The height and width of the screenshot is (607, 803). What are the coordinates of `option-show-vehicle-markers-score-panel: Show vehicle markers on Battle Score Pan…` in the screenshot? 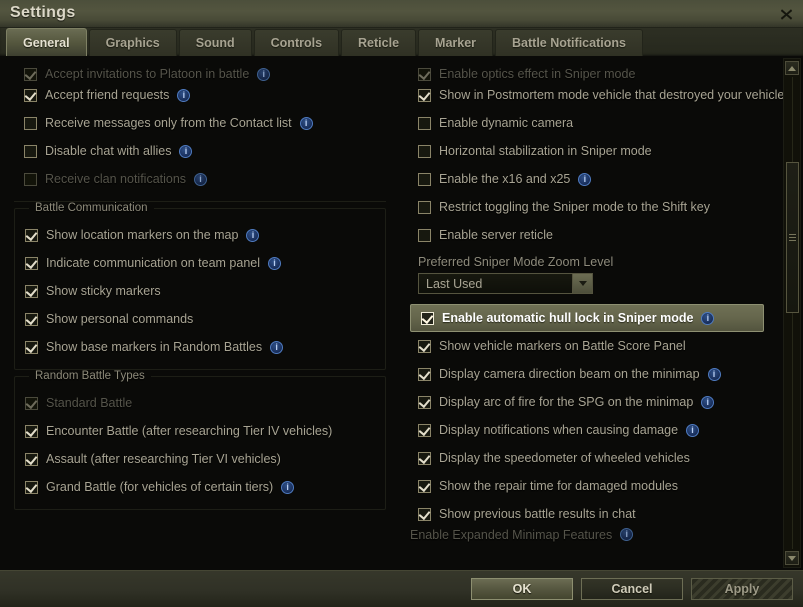 It's located at (590, 346).